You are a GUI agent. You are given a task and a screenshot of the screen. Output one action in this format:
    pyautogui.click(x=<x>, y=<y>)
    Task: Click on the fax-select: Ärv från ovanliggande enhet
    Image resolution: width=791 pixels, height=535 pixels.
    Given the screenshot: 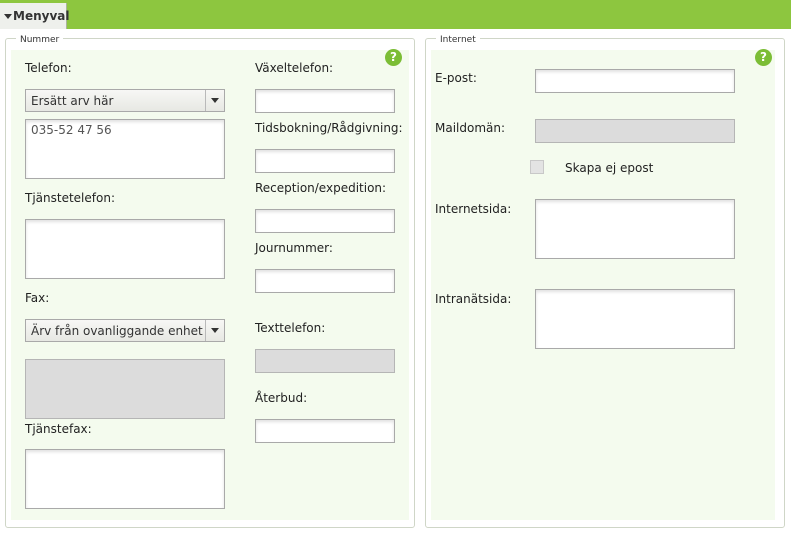 What is the action you would take?
    pyautogui.click(x=125, y=330)
    